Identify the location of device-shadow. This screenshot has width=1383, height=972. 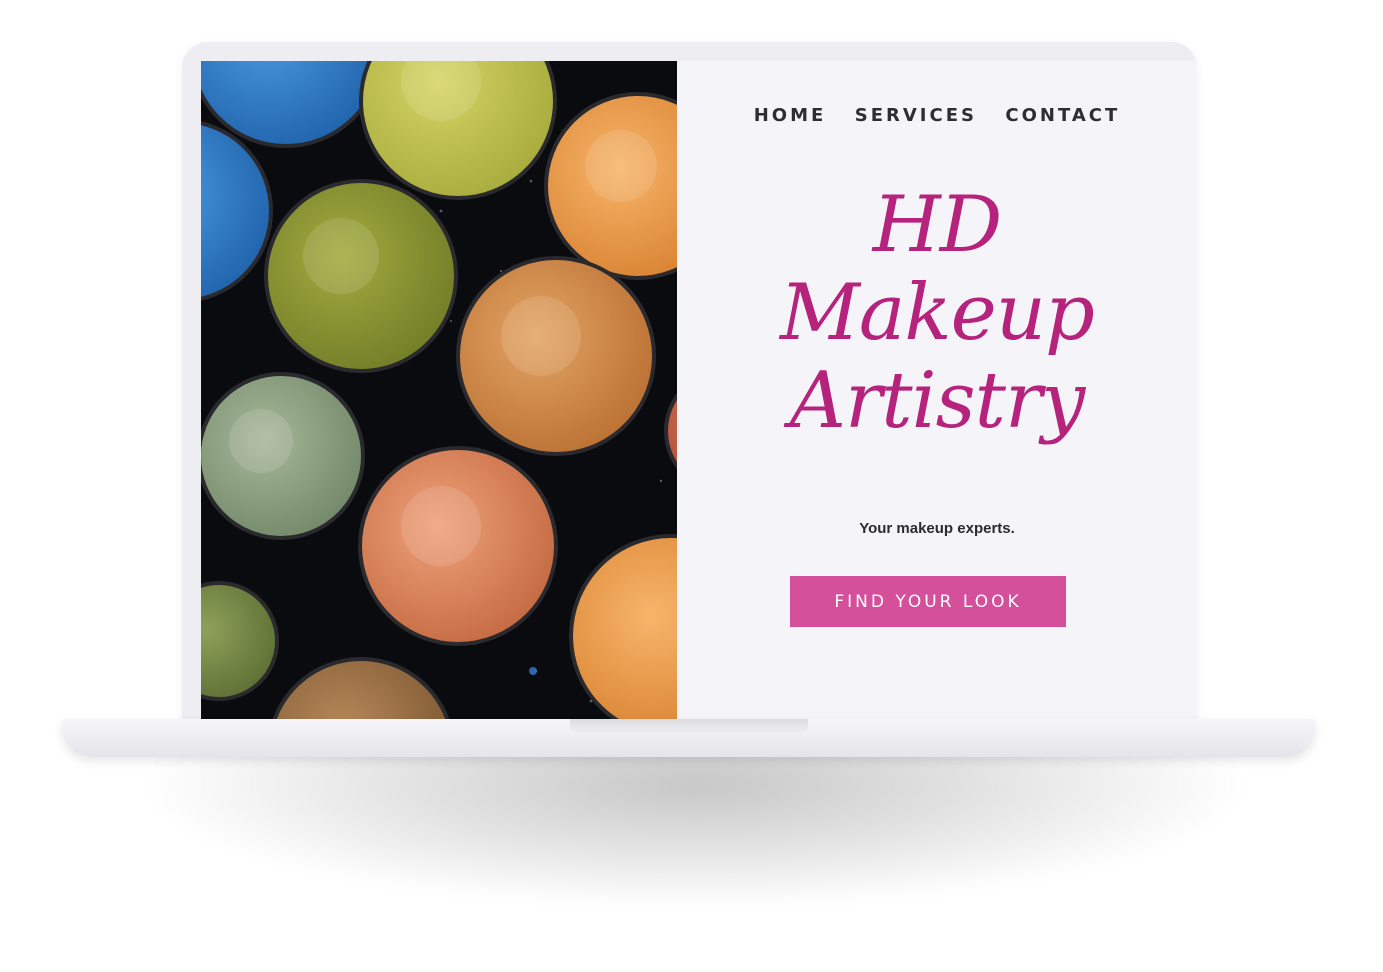
(695, 825).